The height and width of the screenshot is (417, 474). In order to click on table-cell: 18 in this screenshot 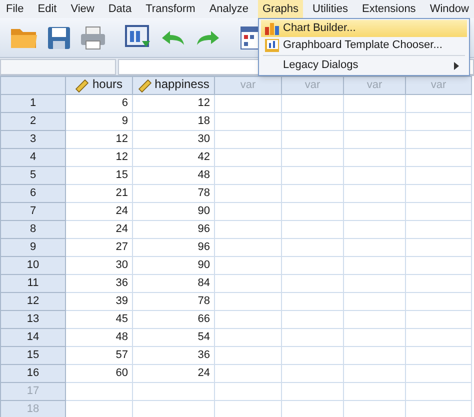, I will do `click(174, 122)`.